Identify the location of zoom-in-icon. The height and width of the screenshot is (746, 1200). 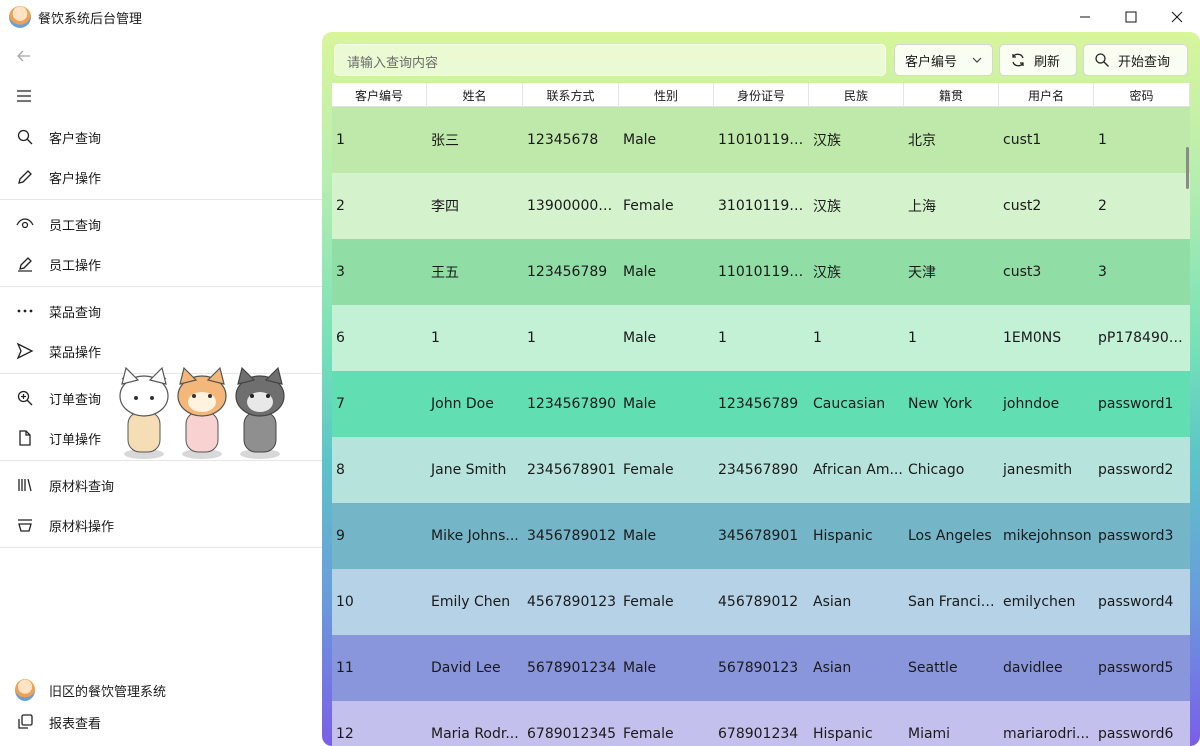
(25, 398).